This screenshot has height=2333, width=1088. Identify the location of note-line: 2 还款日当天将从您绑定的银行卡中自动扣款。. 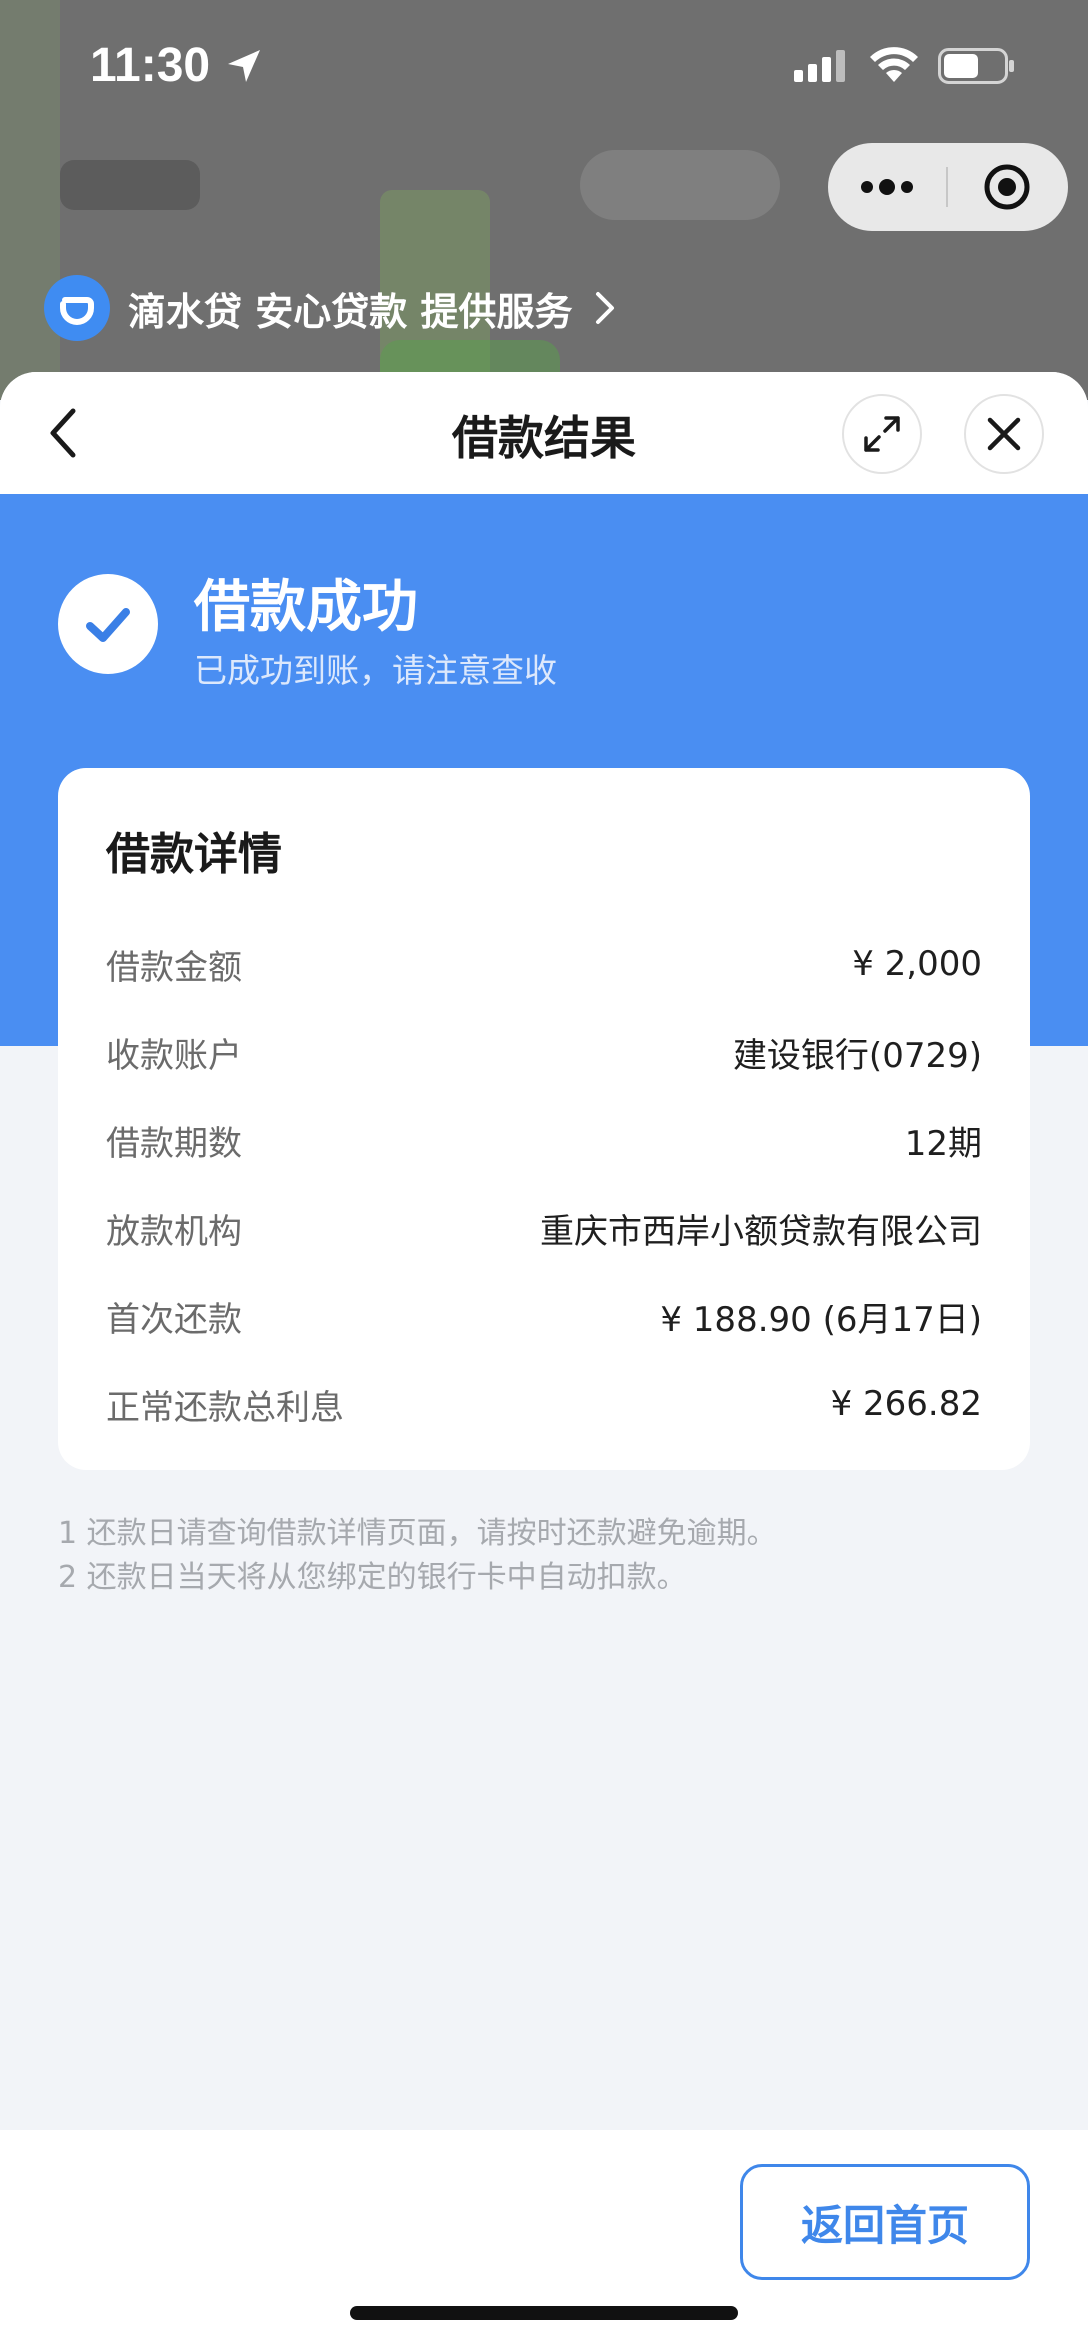
(372, 1577).